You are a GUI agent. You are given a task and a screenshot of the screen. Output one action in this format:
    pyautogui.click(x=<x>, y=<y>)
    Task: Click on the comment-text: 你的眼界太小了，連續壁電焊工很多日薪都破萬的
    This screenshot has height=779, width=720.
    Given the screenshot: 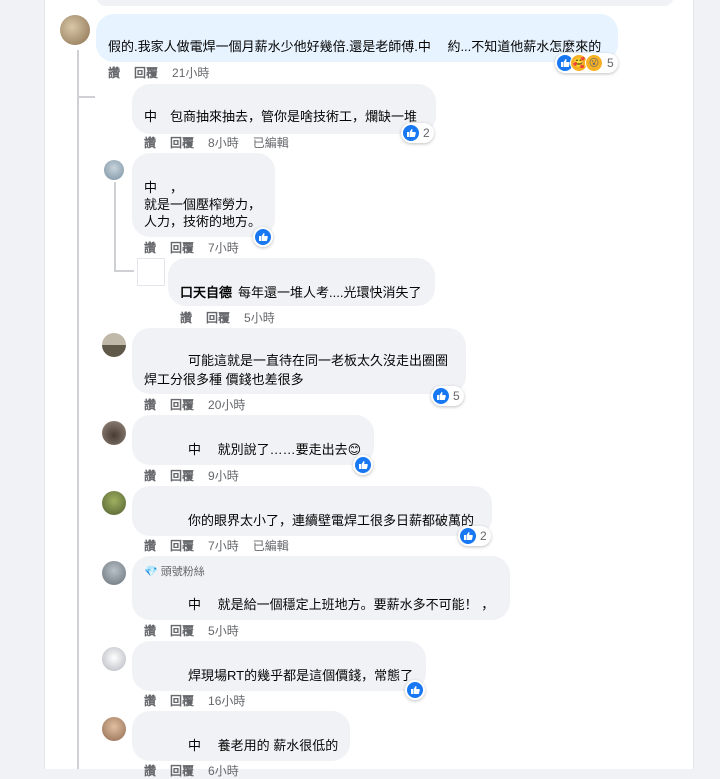 What is the action you would take?
    pyautogui.click(x=331, y=520)
    